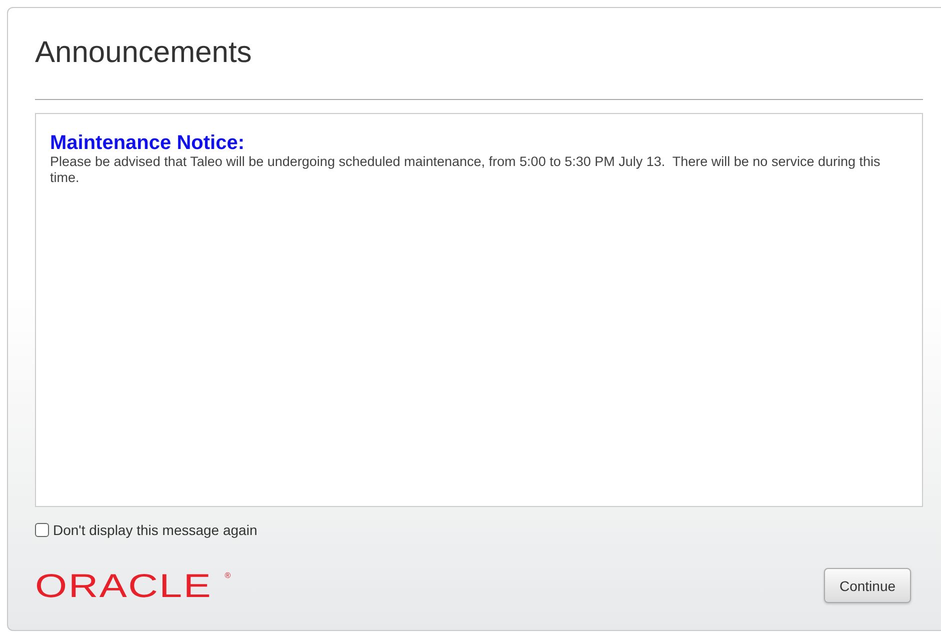 The width and height of the screenshot is (941, 632). I want to click on logo-text: ORACLE, so click(123, 585).